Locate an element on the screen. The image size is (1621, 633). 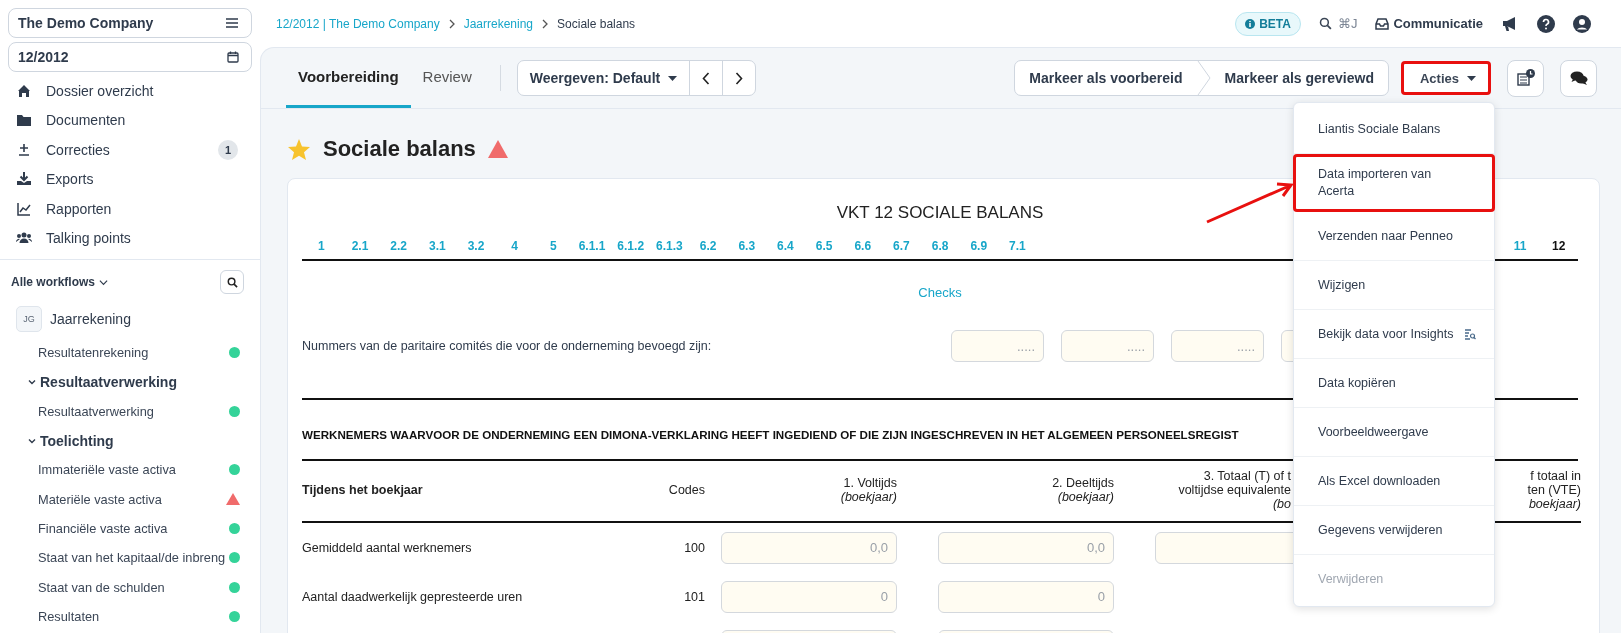
sidebar-item: Dossier overzicht is located at coordinates (130, 91).